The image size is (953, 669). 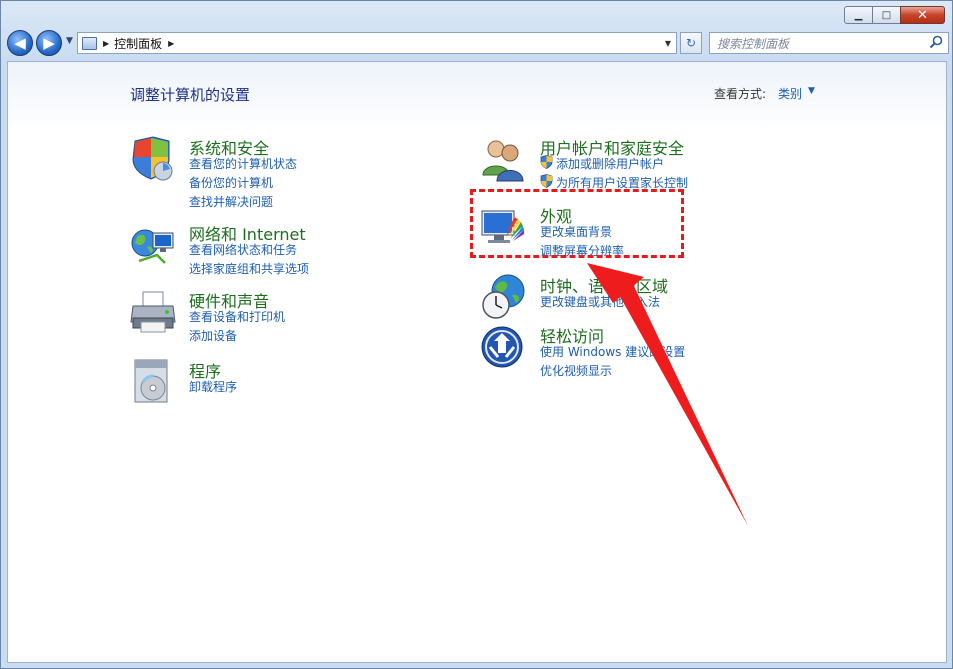 I want to click on link-uninstall-program: 卸载程序, so click(x=213, y=386).